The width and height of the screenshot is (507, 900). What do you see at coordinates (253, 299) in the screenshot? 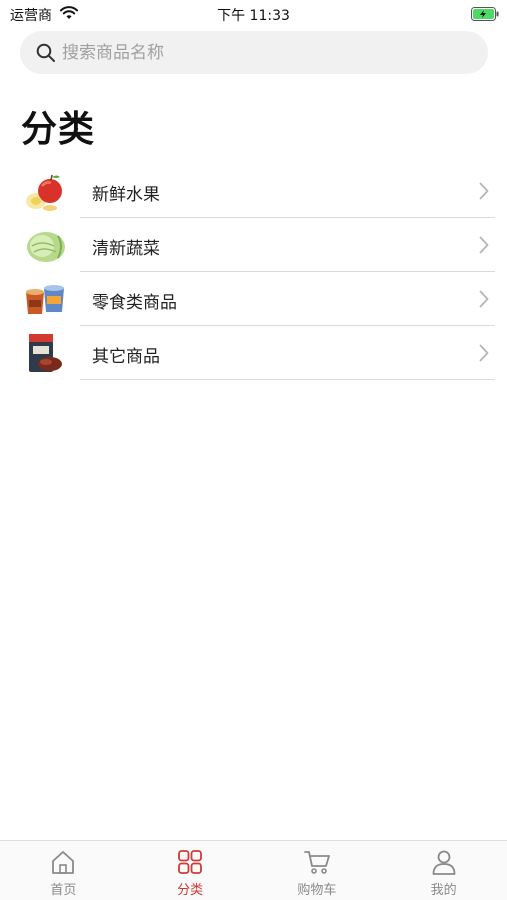
I see `category-item-snacks: 零食类商品` at bounding box center [253, 299].